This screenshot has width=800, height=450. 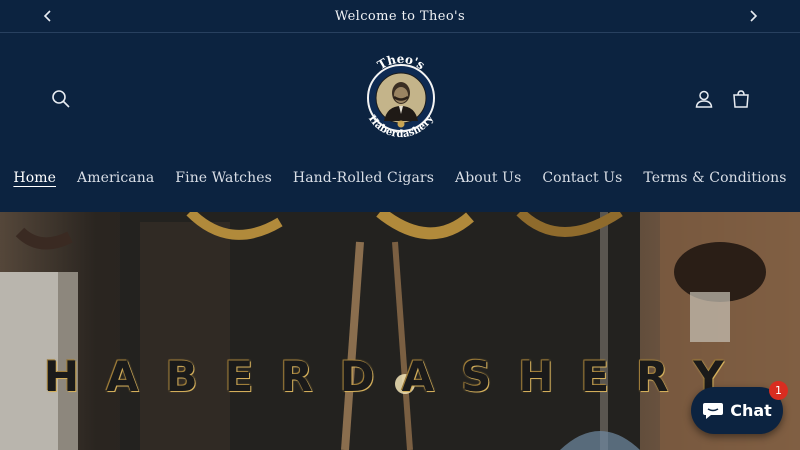 I want to click on announcement-next-button, so click(x=753, y=16).